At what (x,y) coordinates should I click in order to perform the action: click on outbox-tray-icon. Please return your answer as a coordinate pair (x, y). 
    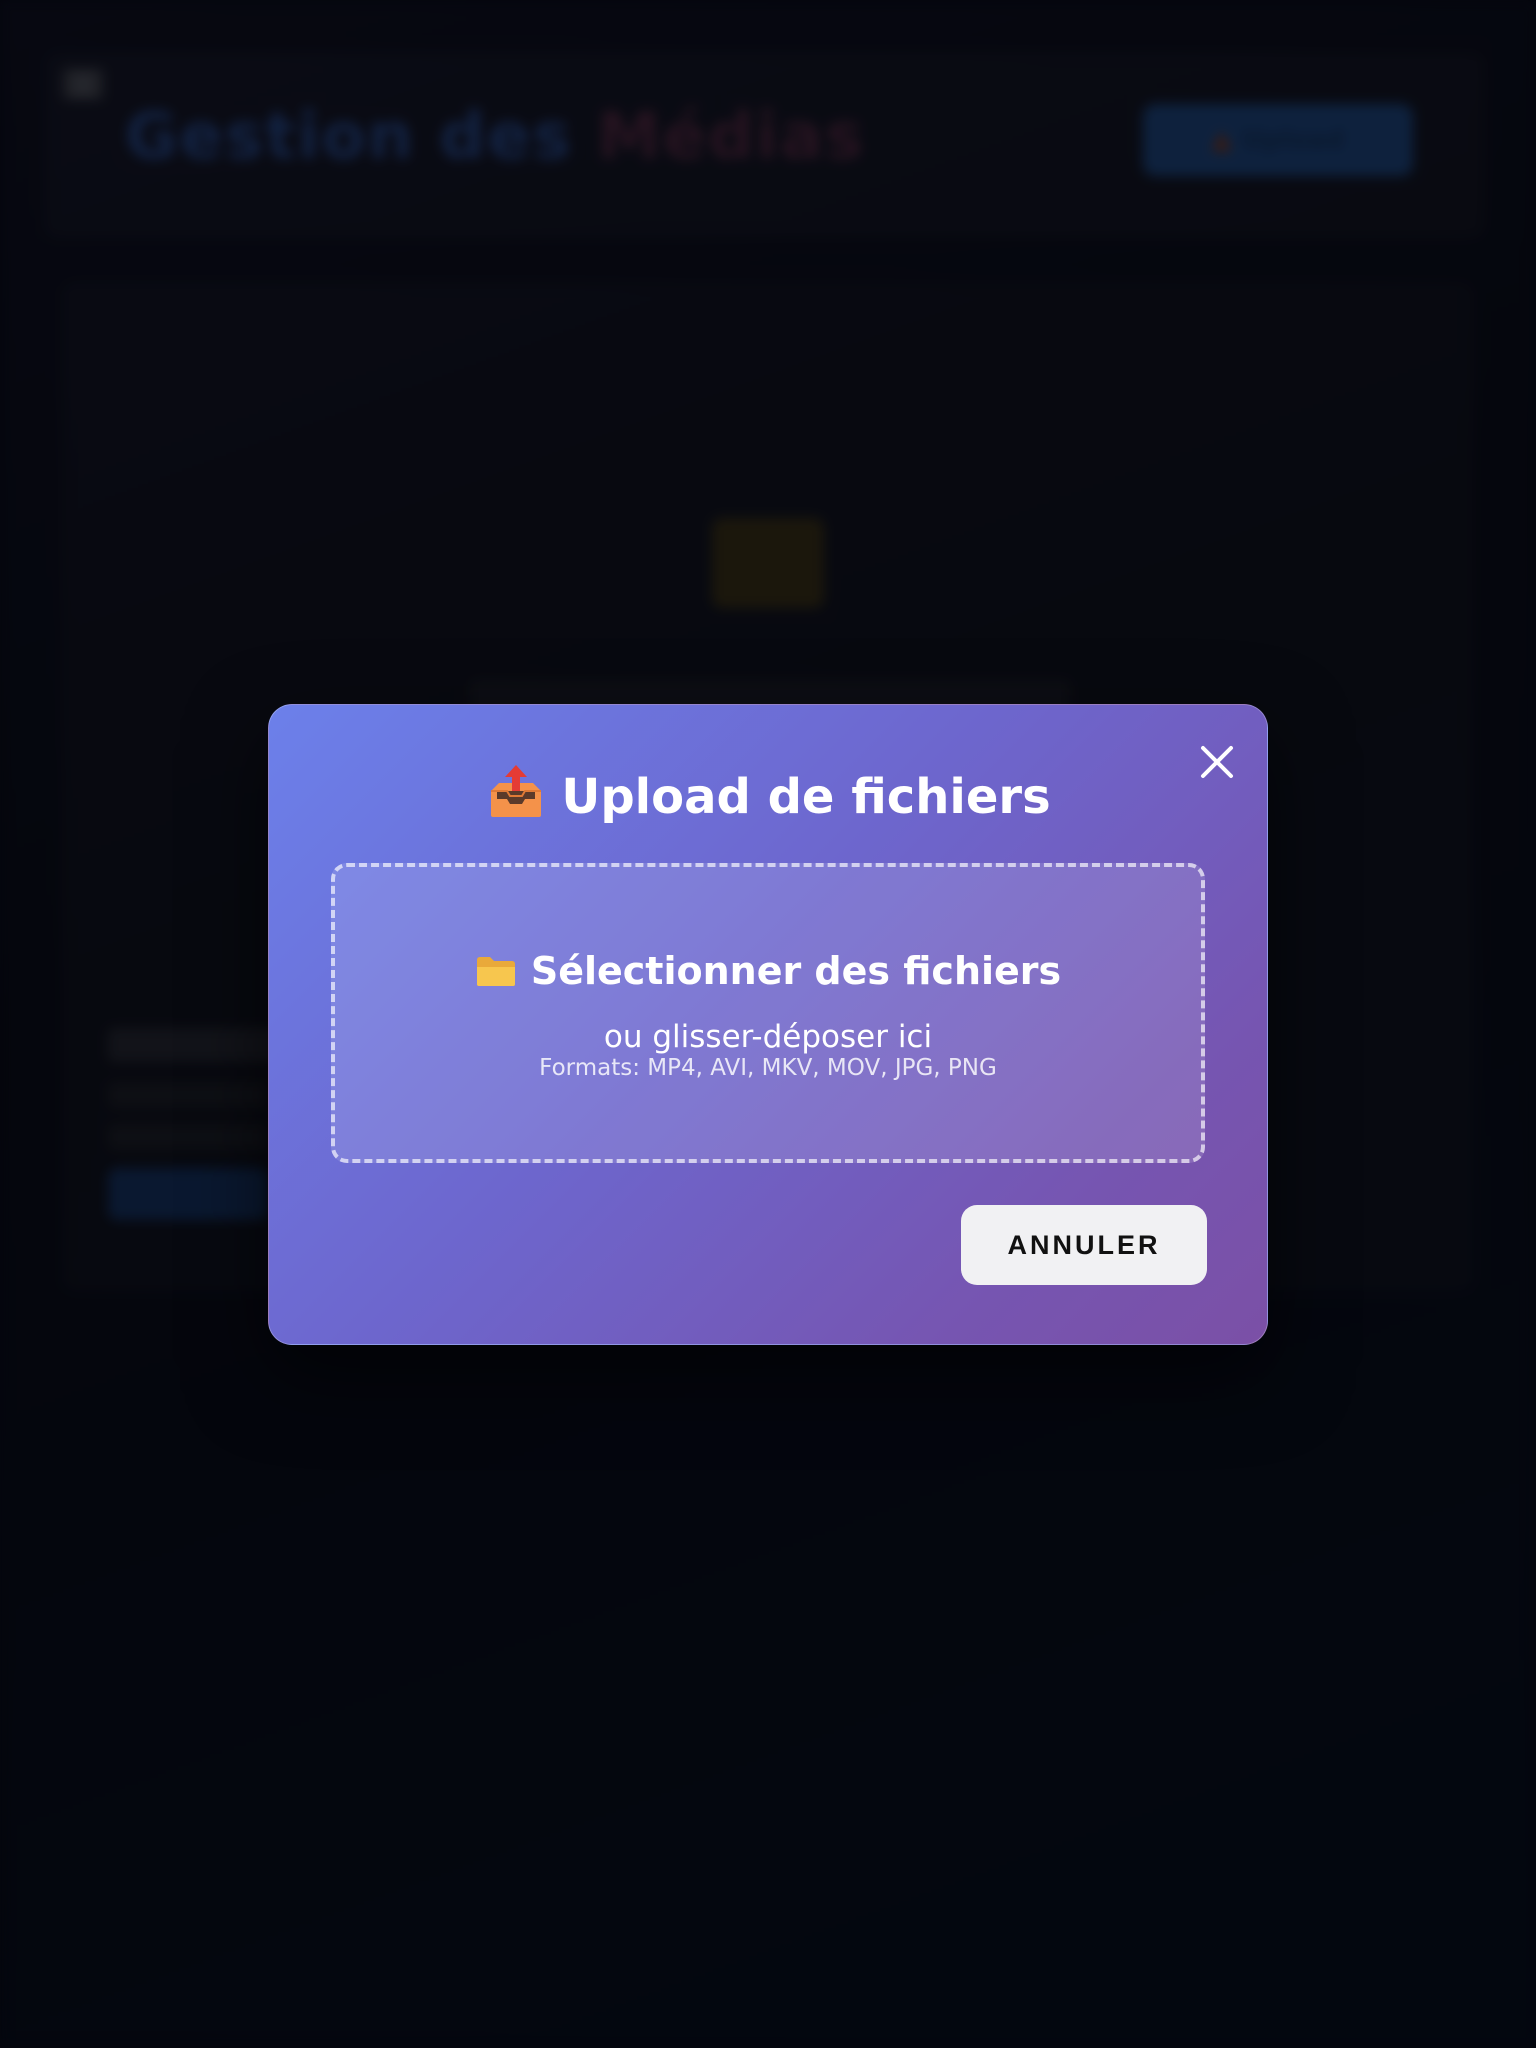
    Looking at the image, I should click on (516, 798).